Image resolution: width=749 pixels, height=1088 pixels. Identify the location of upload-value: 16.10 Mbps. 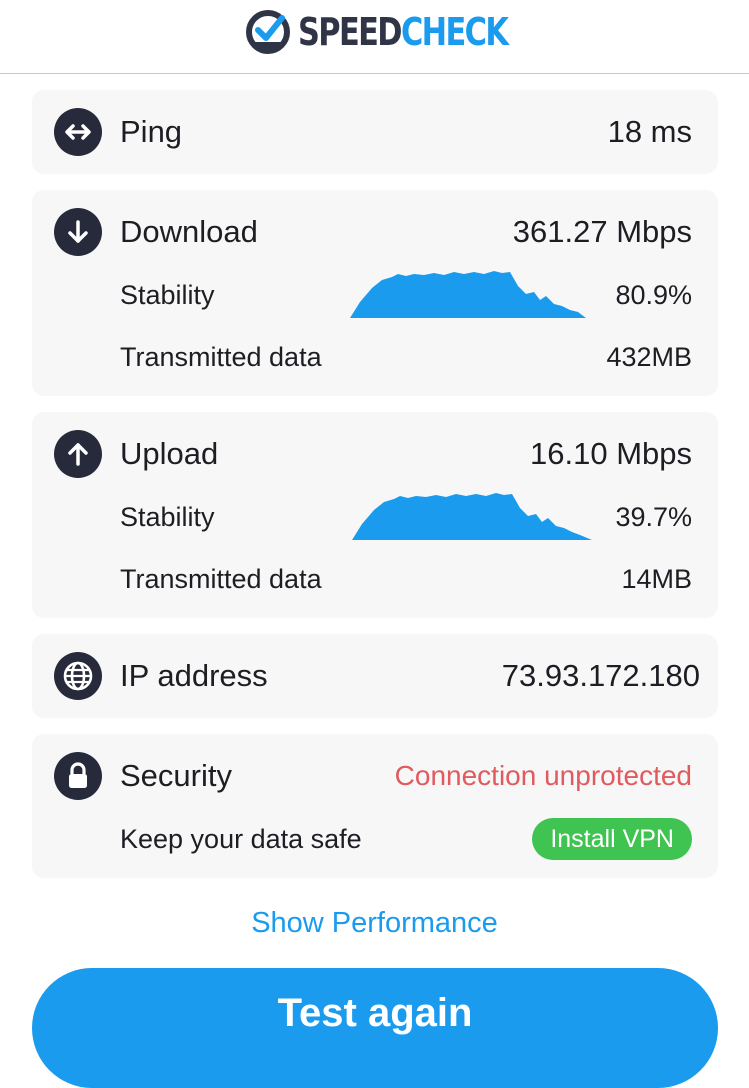
(611, 453).